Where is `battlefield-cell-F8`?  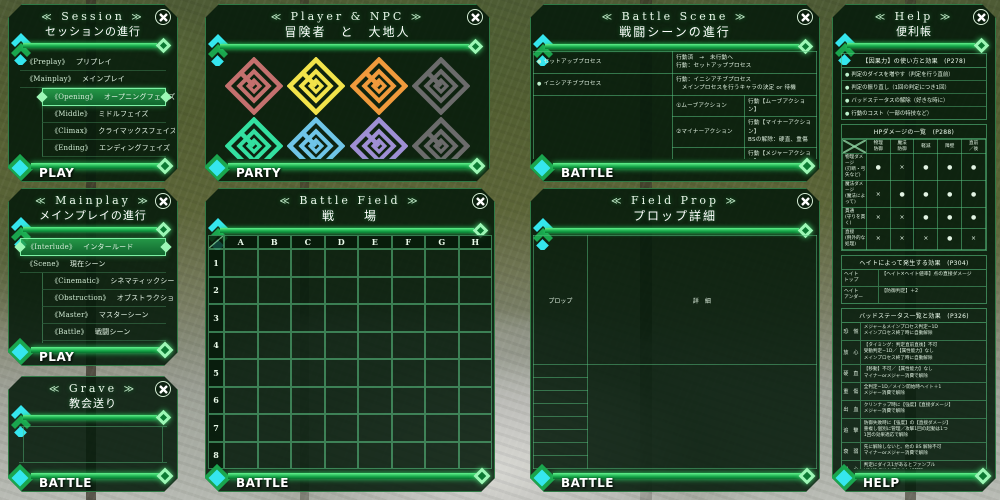 battlefield-cell-F8 is located at coordinates (409, 456).